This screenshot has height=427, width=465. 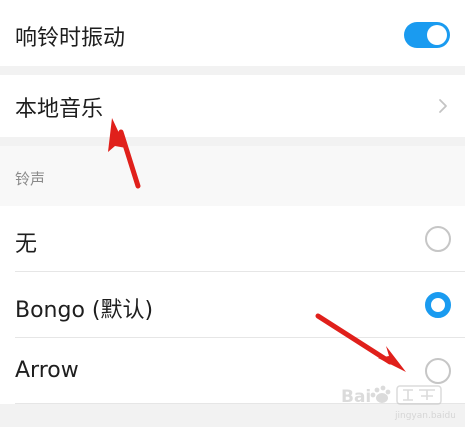 What do you see at coordinates (70, 38) in the screenshot?
I see `vibrate-on-ring-label: 响铃时振动` at bounding box center [70, 38].